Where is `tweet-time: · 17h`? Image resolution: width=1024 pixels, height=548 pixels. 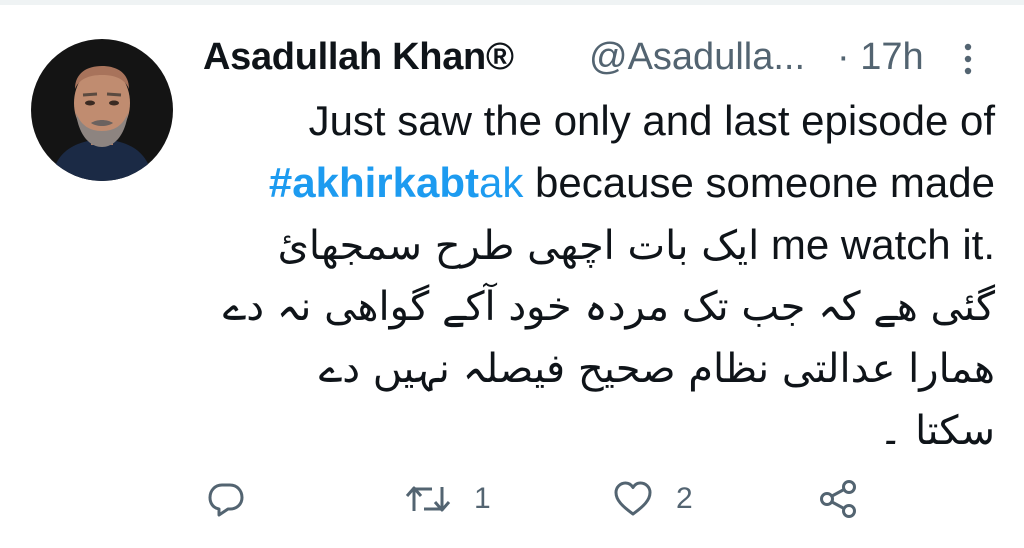
tweet-time: · 17h is located at coordinates (880, 57).